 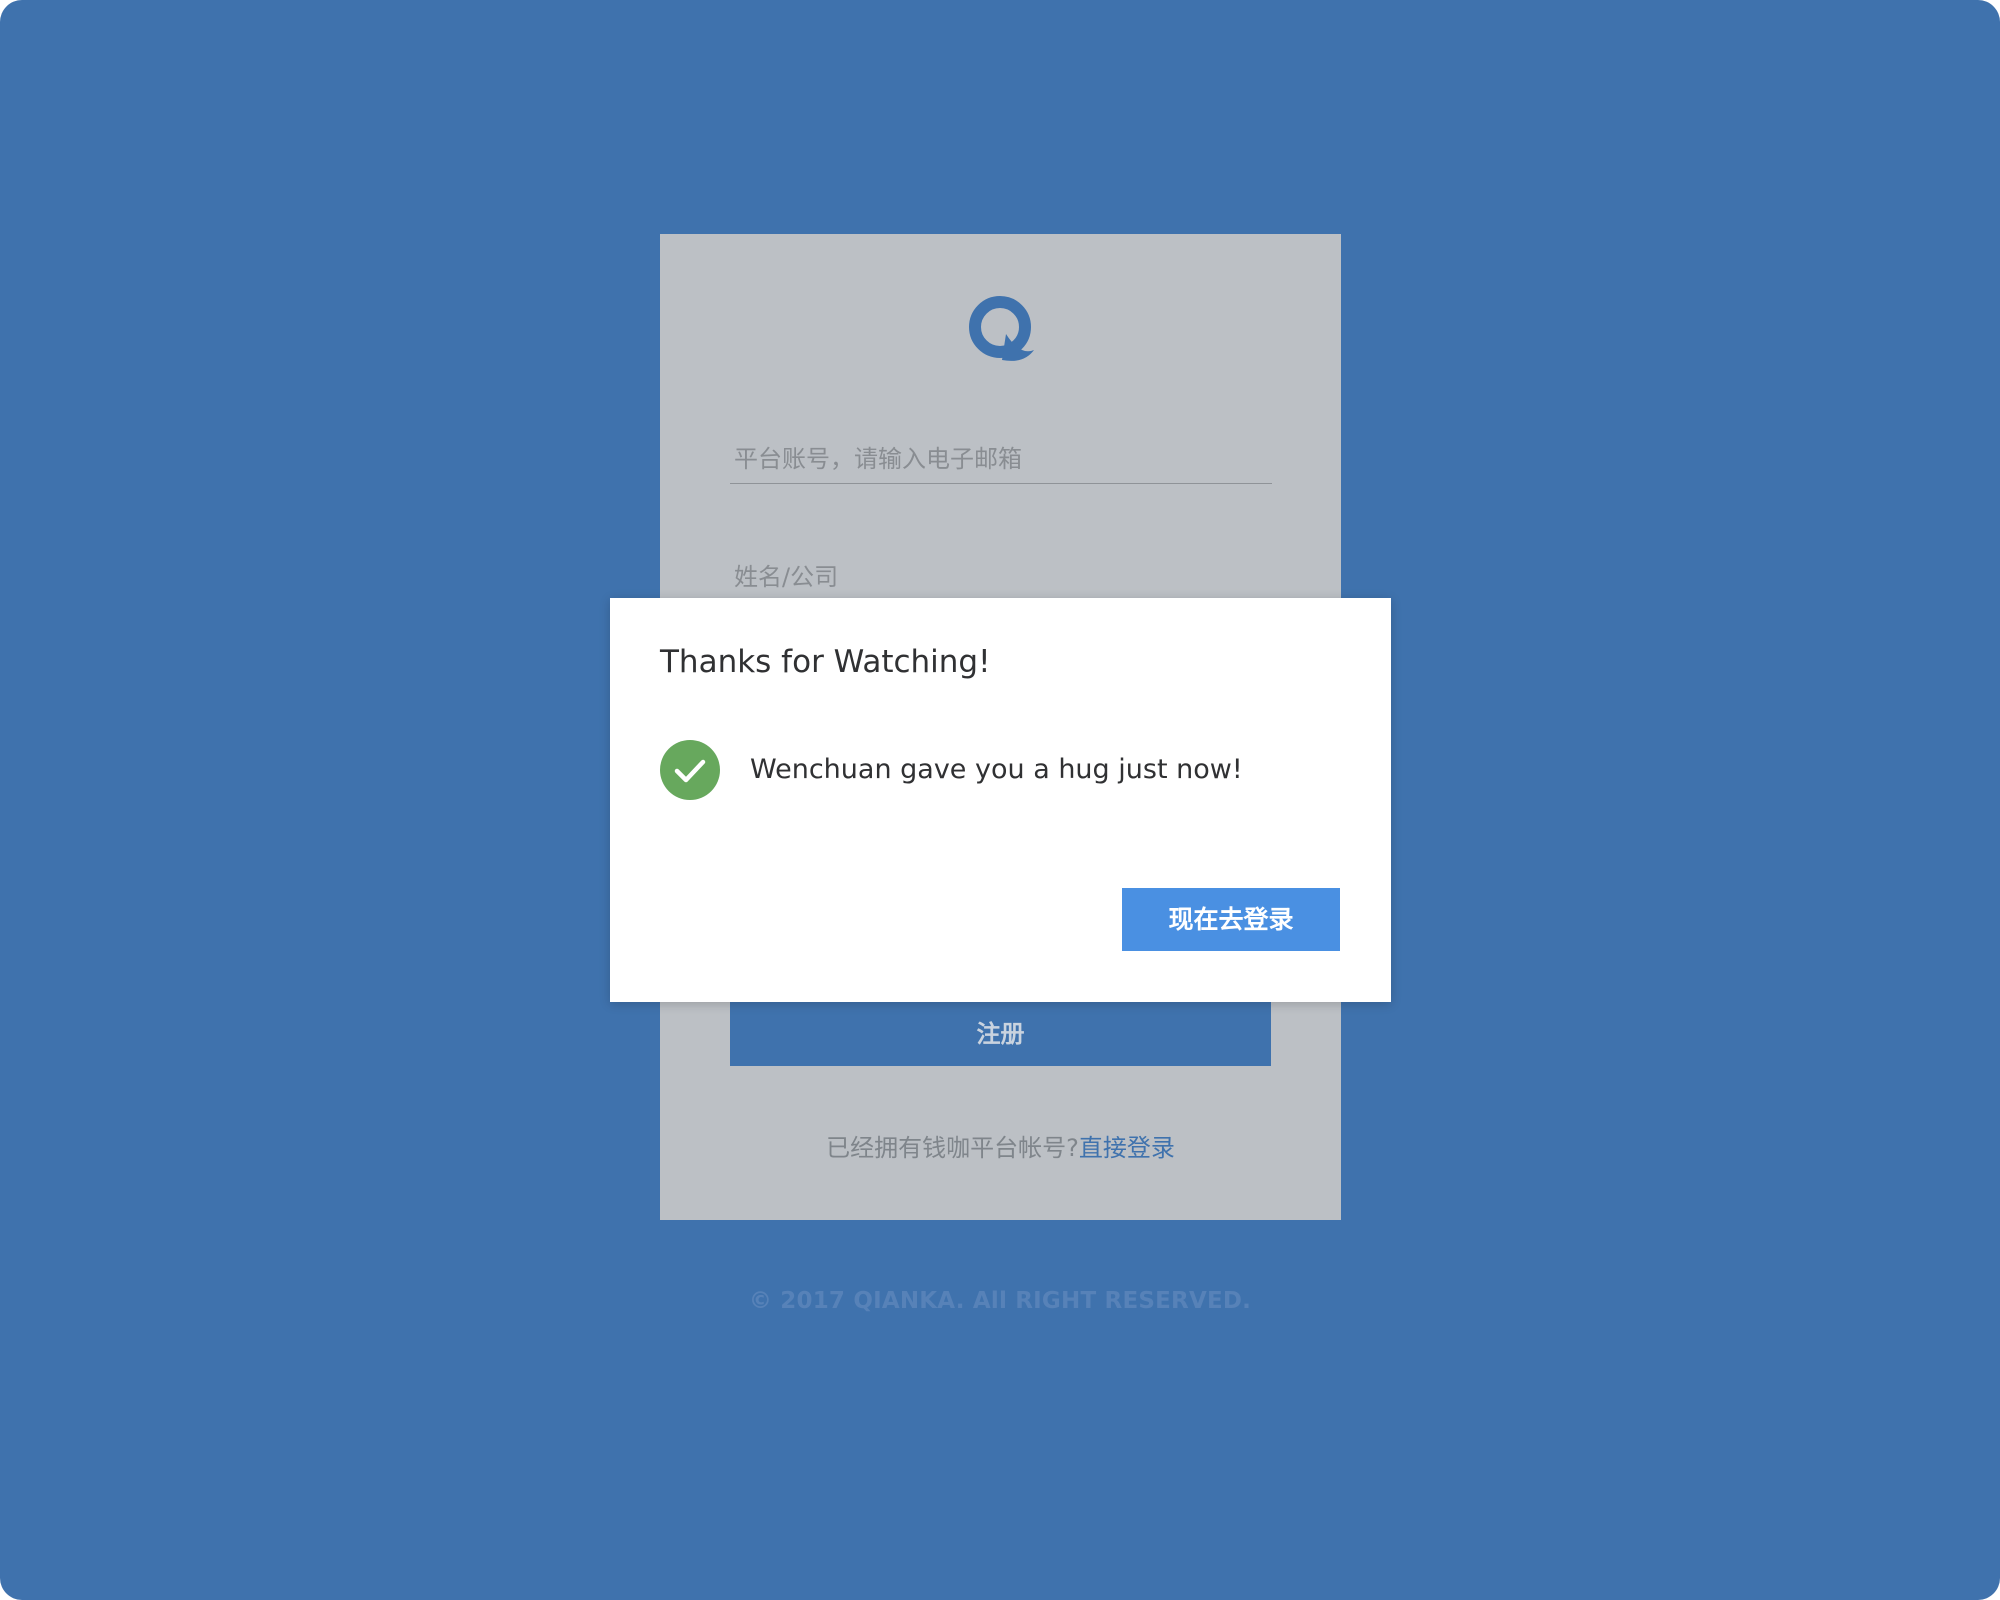 What do you see at coordinates (1001, 459) in the screenshot?
I see `email-field: 平台账号，请输入电子邮箱` at bounding box center [1001, 459].